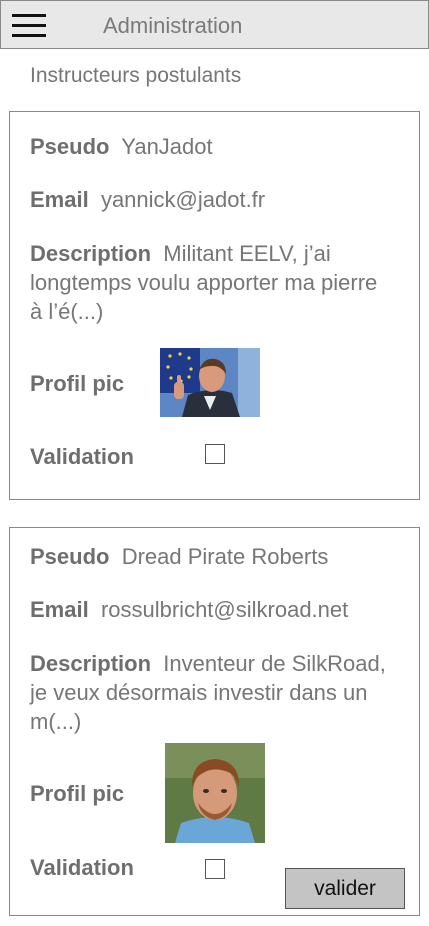  What do you see at coordinates (345, 888) in the screenshot?
I see `validate-button: valider` at bounding box center [345, 888].